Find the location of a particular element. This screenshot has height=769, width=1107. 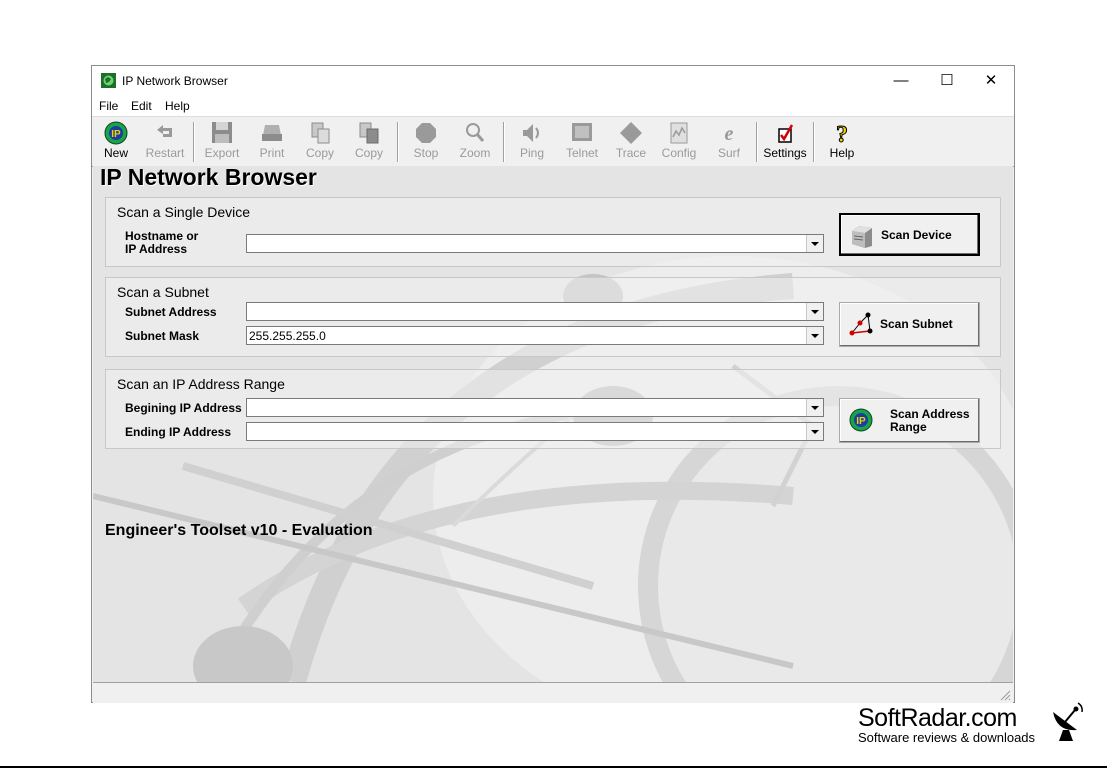

toolbar-trace-button: Trace is located at coordinates (631, 141).